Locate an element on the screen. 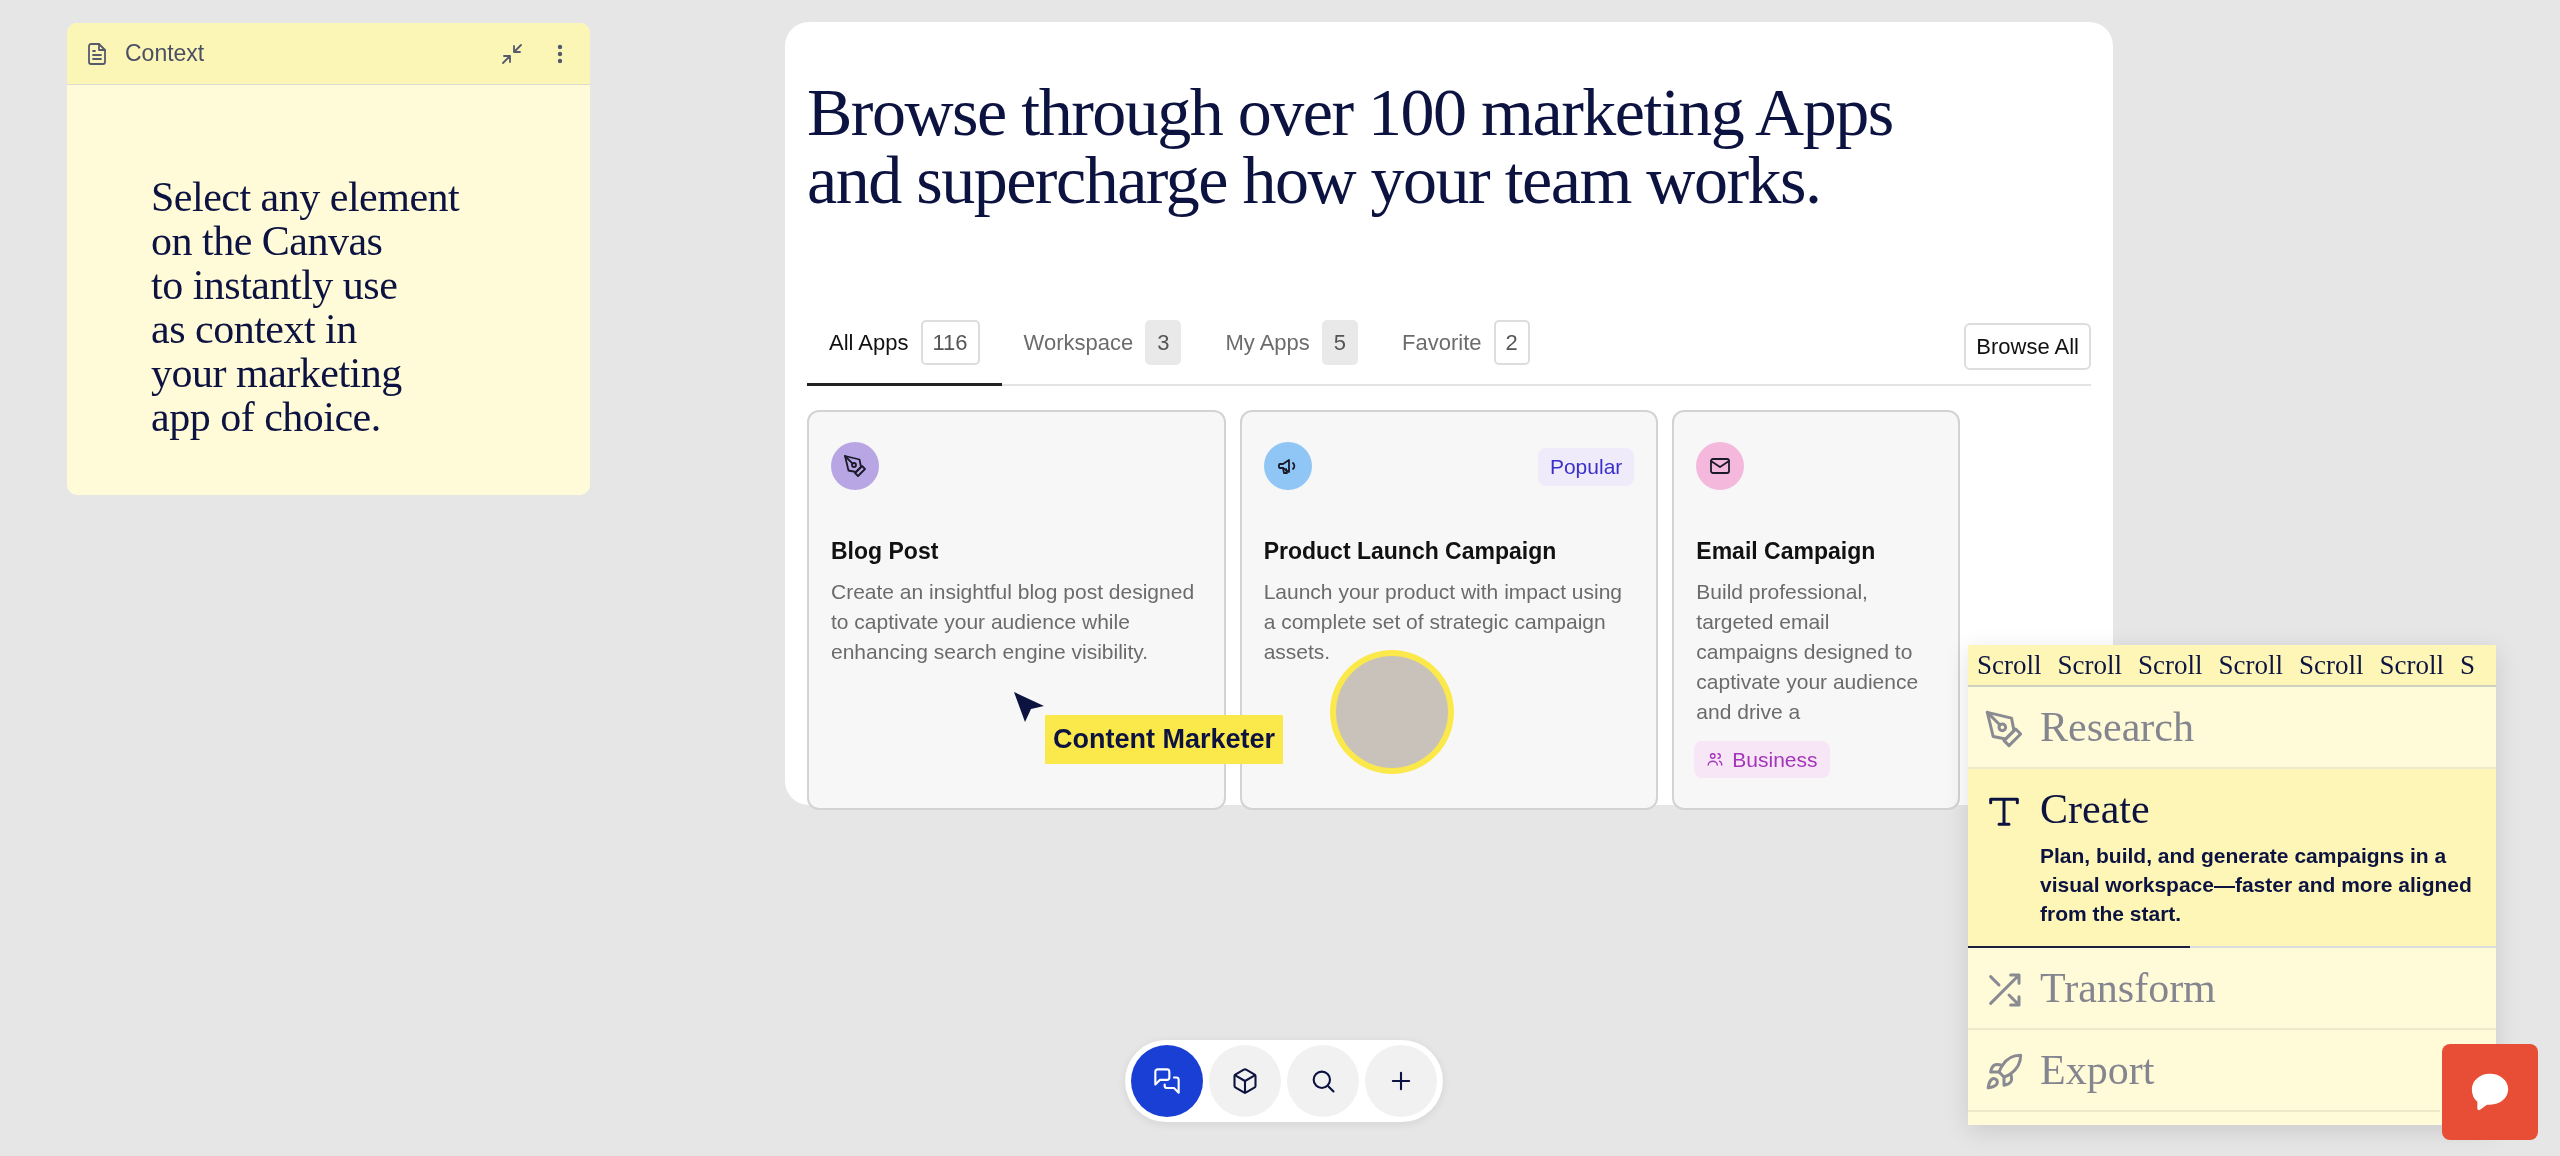 The height and width of the screenshot is (1156, 2560). tab-label: Workspace is located at coordinates (1078, 343).